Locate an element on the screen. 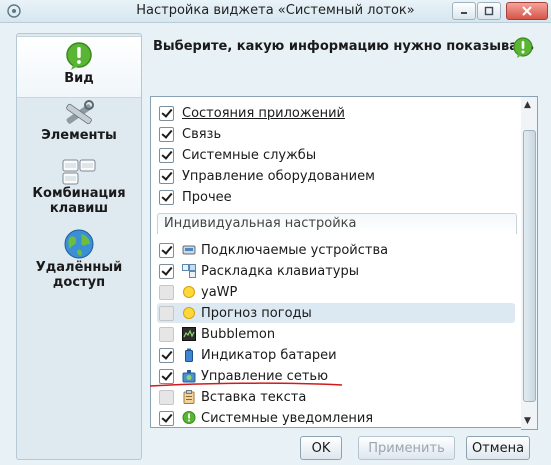 The image size is (551, 465). list-item: Системные уведомления is located at coordinates (337, 417).